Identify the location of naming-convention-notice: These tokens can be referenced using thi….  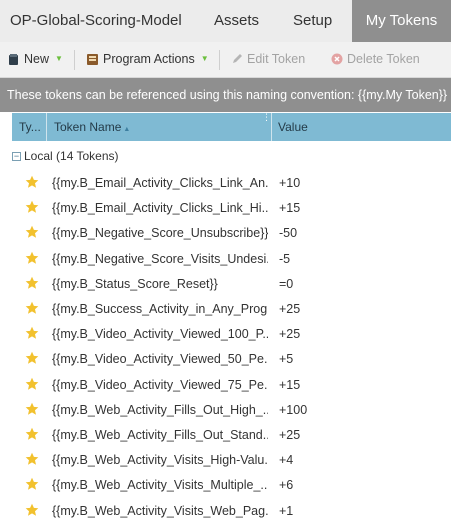
(225, 95).